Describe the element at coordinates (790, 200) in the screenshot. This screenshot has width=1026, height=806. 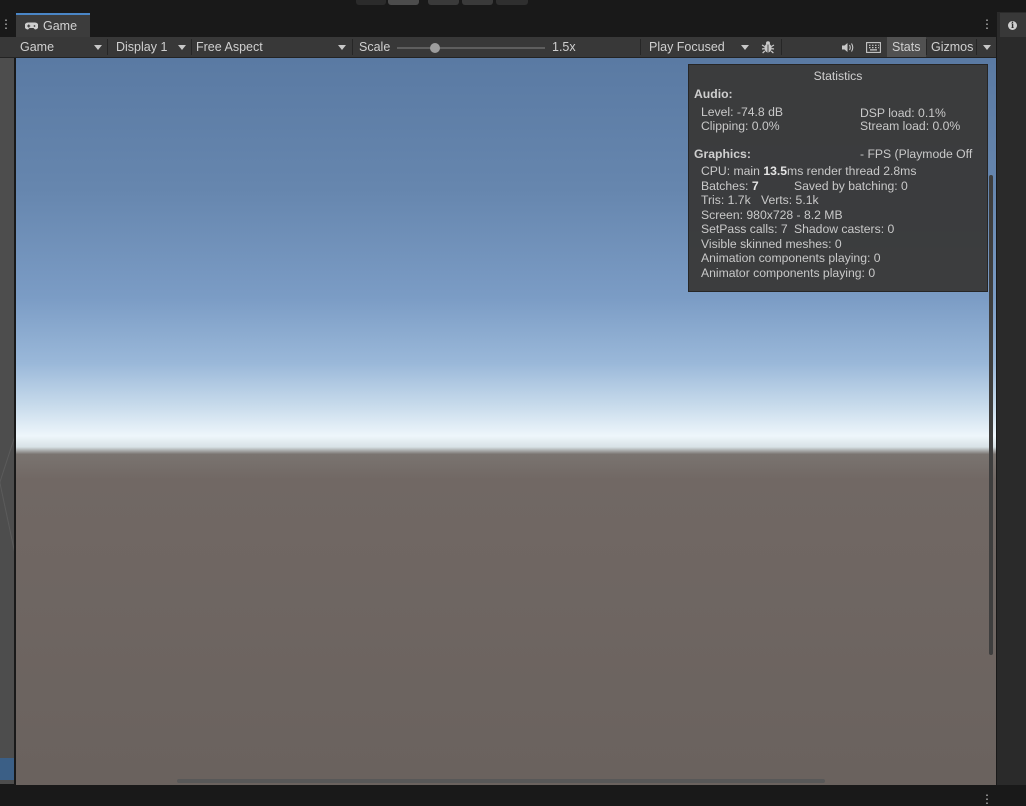
I see `verts-stat: Verts: 5.1k` at that location.